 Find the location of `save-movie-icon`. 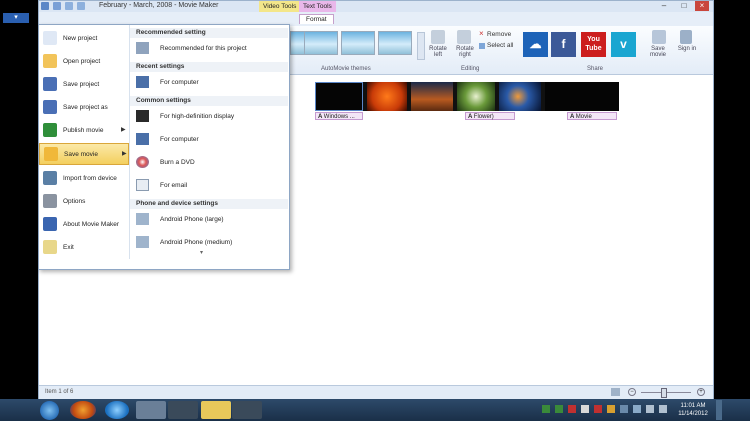

save-movie-icon is located at coordinates (659, 37).